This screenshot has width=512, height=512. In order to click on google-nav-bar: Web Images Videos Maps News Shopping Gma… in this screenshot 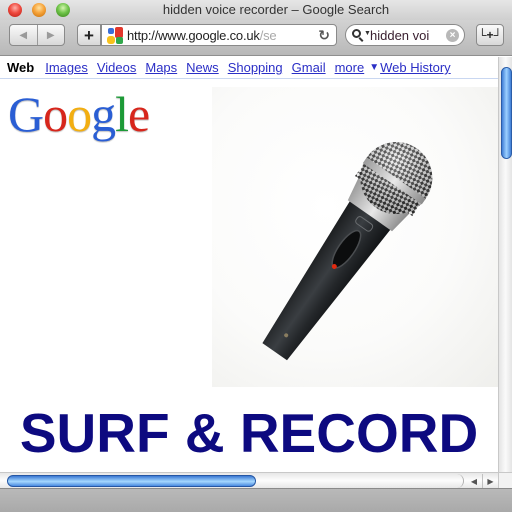, I will do `click(249, 68)`.